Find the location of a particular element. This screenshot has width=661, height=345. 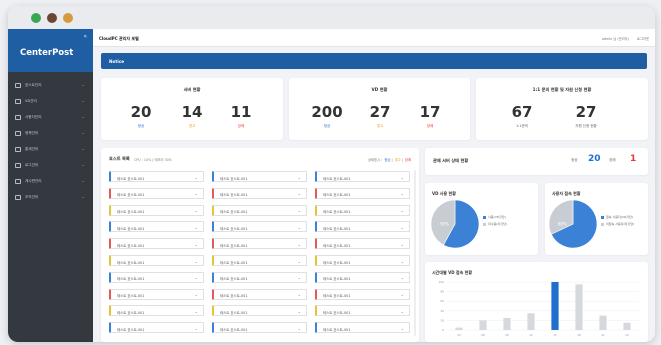

vd-usage-chart: 58% is located at coordinates (455, 224).